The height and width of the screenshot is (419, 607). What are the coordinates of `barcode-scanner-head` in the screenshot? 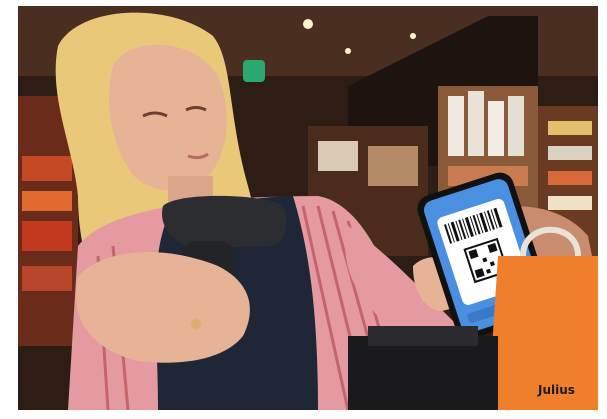 It's located at (224, 221).